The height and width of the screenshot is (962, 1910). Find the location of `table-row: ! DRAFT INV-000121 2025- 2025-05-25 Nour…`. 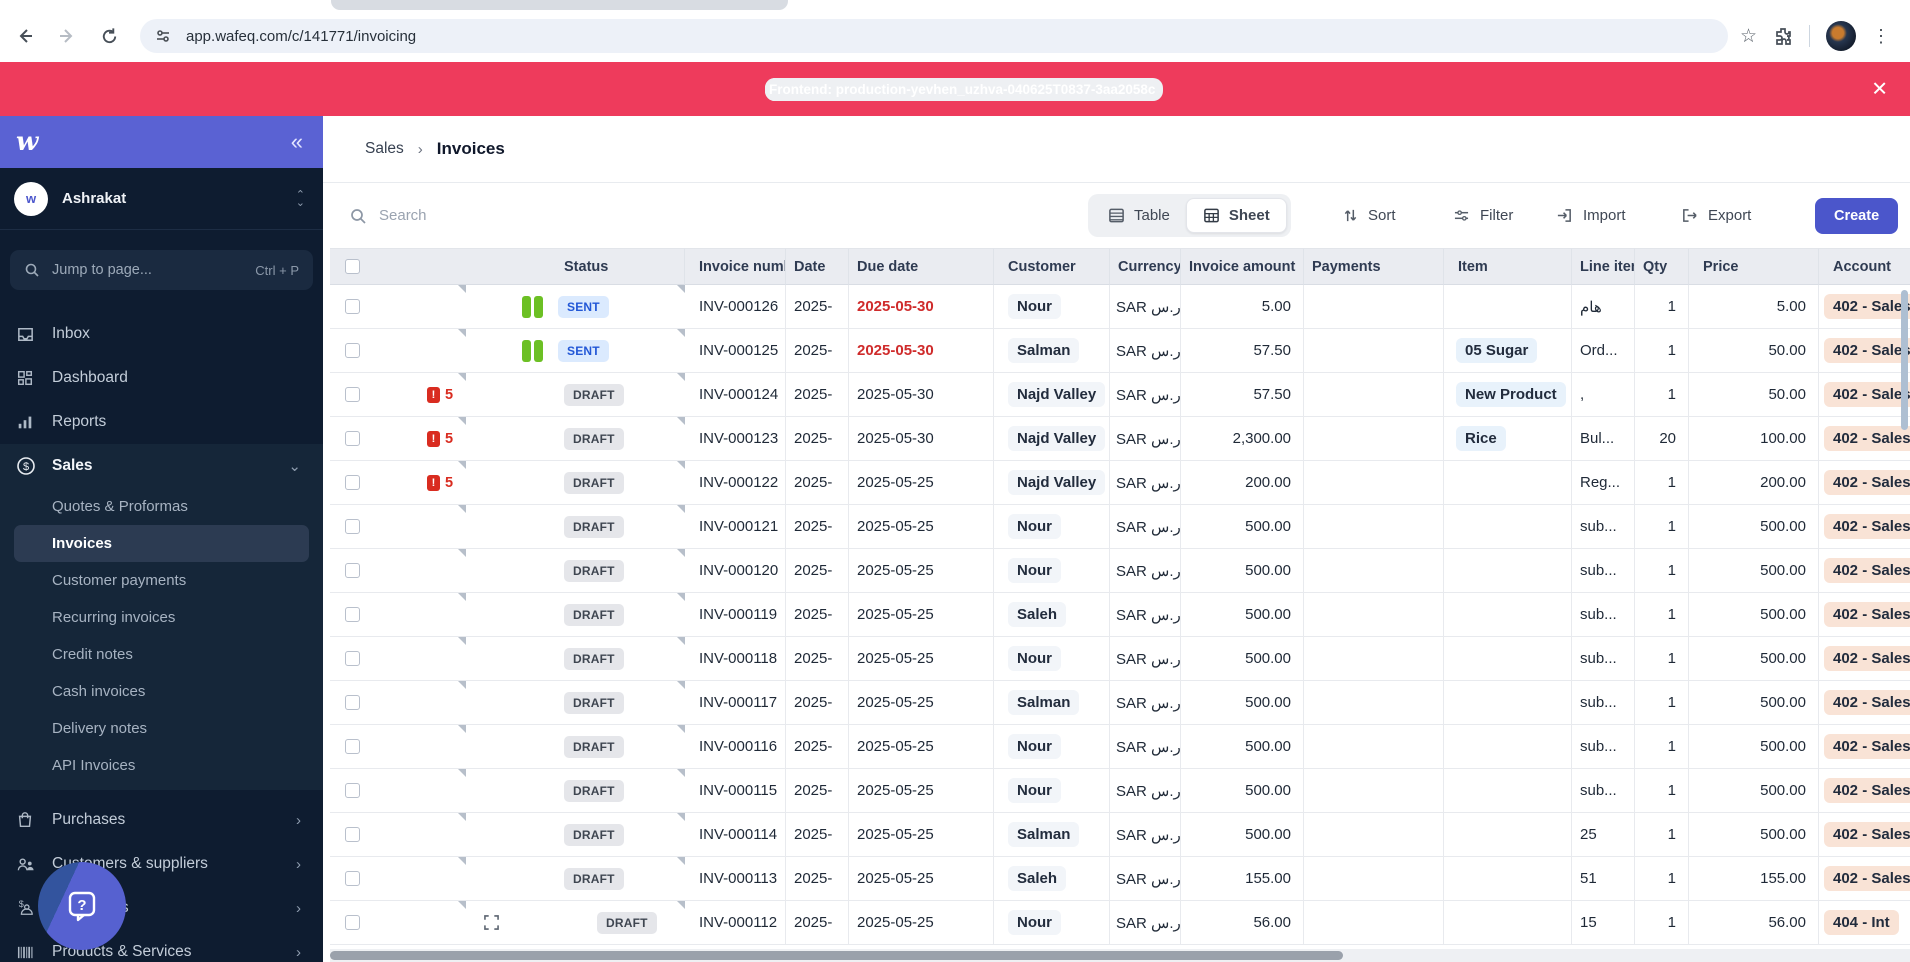

table-row: ! DRAFT INV-000121 2025- 2025-05-25 Nour… is located at coordinates (1120, 527).